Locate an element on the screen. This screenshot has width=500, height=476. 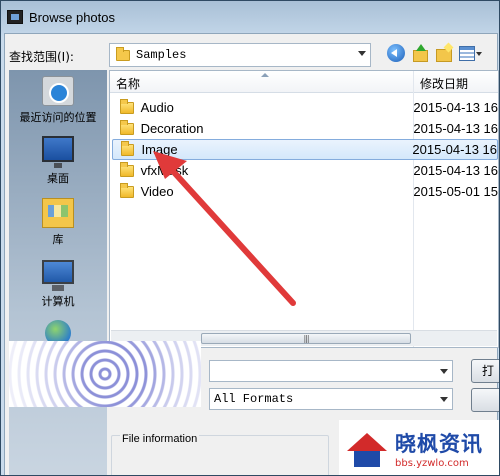
site-watermark: 晓枫资讯 bbs.yzwlo.com is located at coordinates (419, 447).